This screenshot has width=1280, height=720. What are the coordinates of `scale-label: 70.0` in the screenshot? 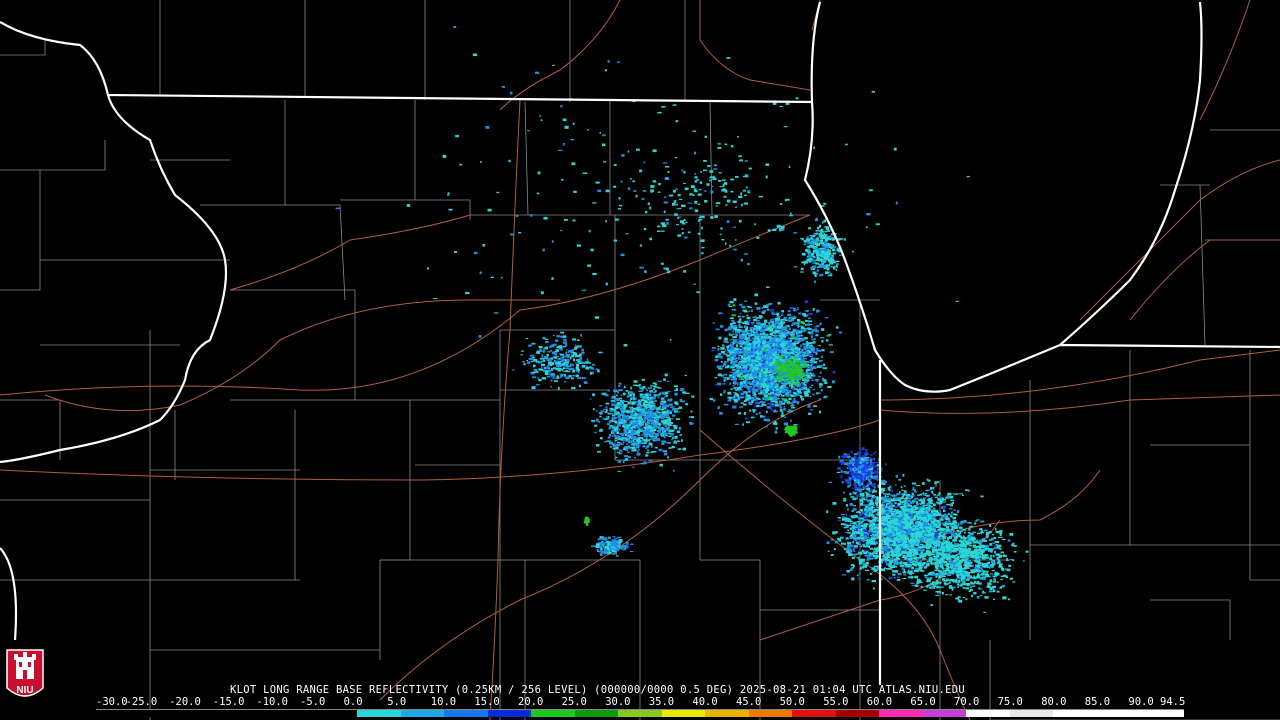 It's located at (967, 702).